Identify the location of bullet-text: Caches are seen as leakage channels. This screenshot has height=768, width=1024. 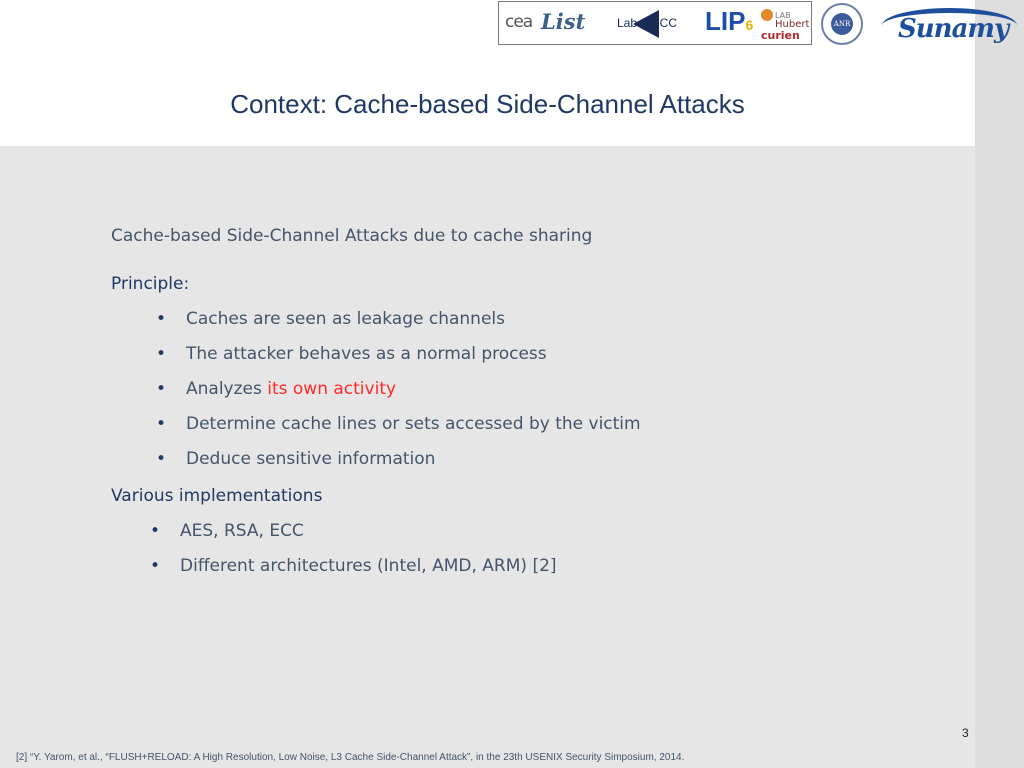
(345, 319).